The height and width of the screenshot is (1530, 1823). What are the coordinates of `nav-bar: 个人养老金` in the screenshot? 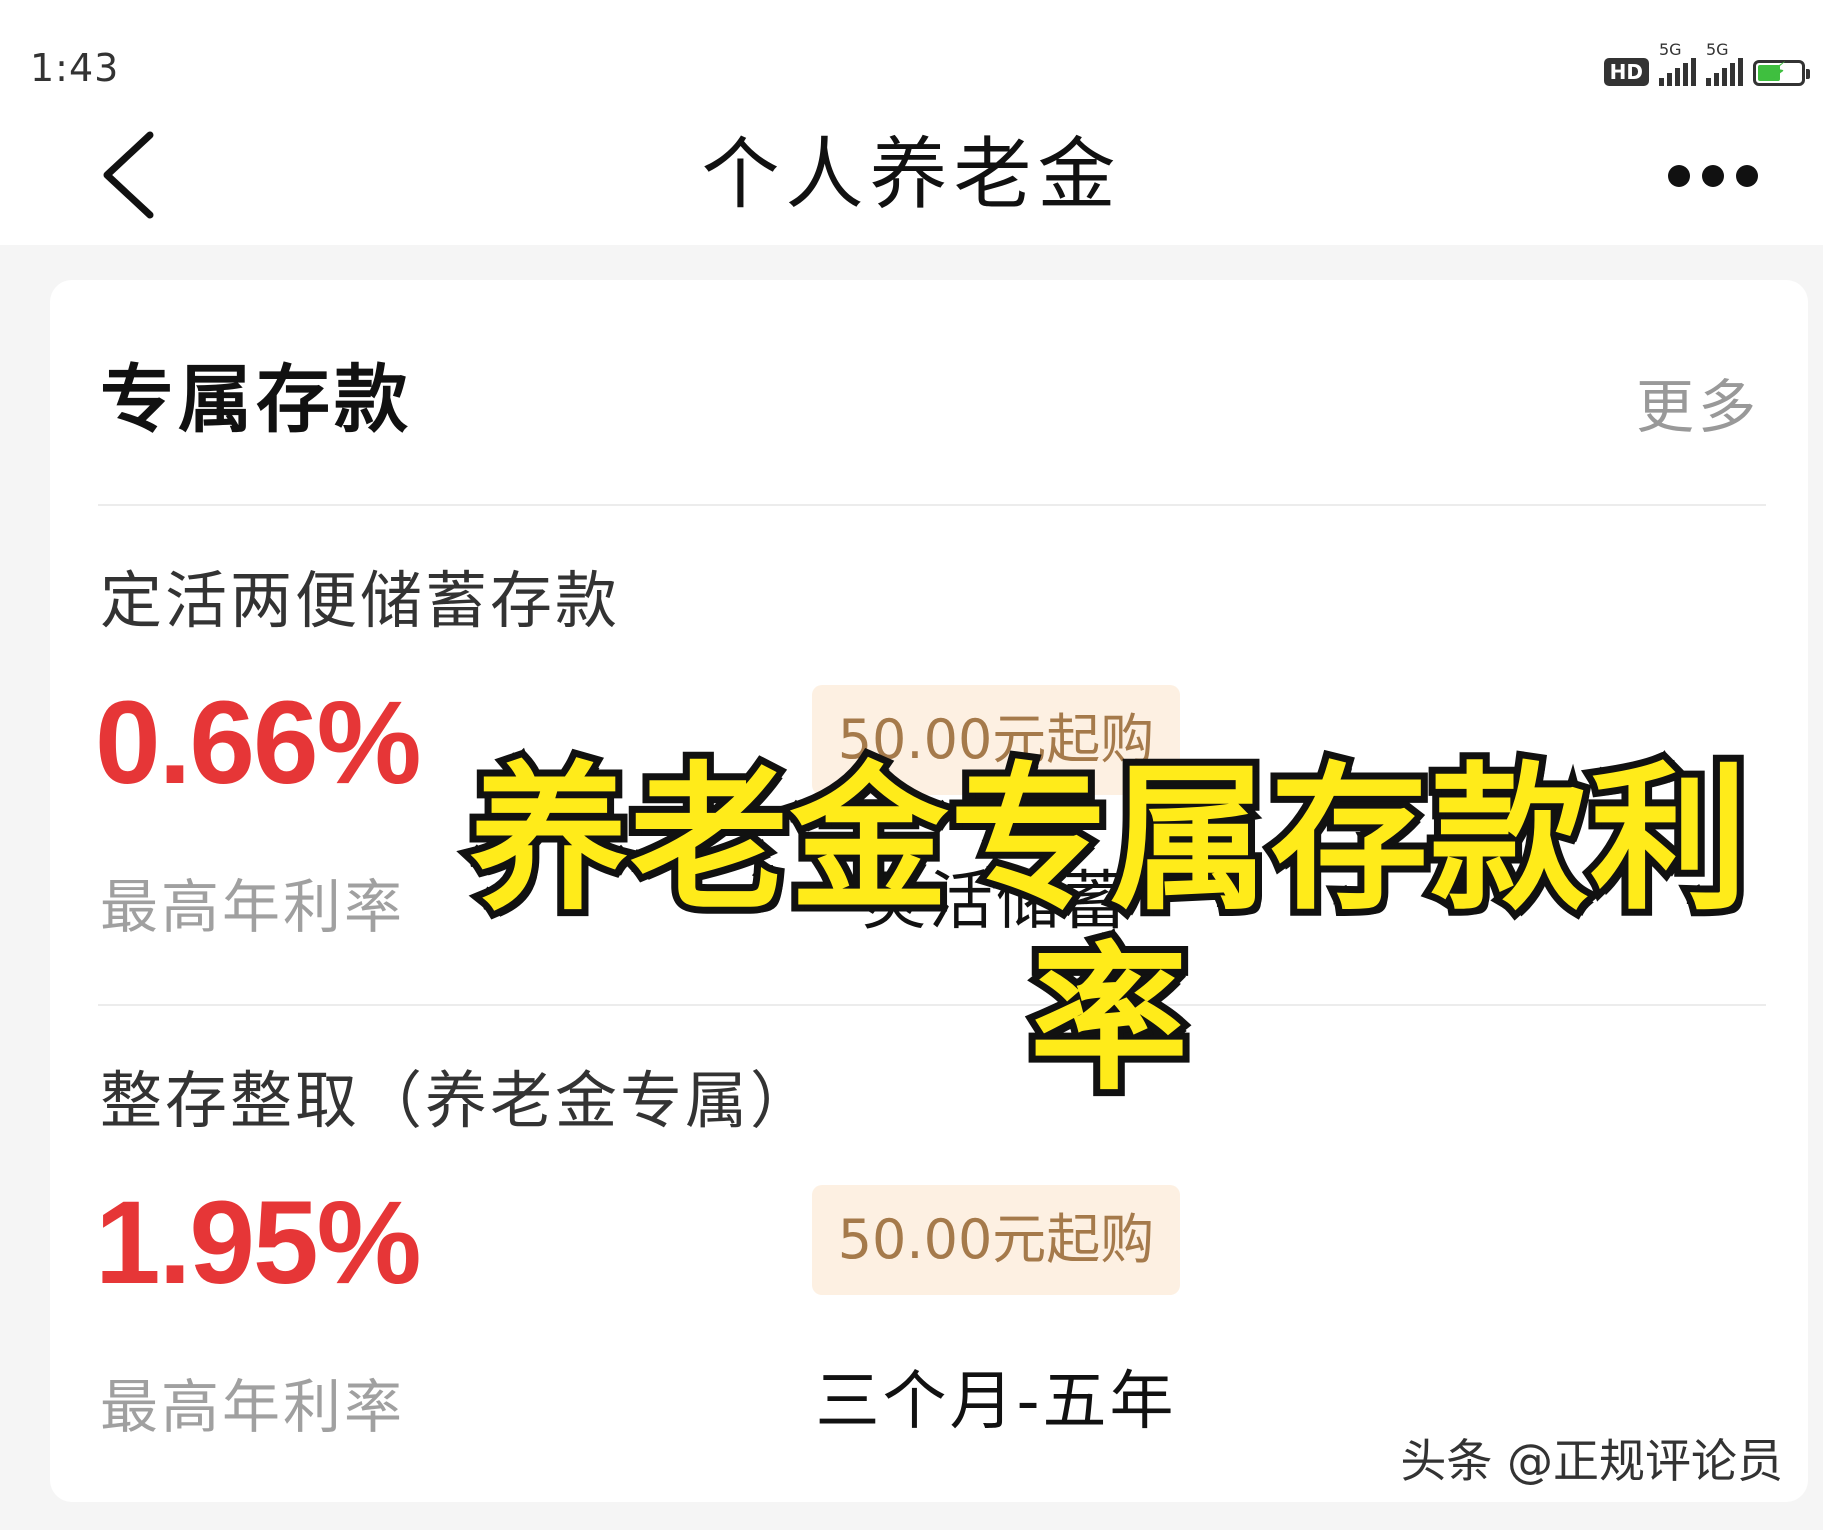 It's located at (911, 177).